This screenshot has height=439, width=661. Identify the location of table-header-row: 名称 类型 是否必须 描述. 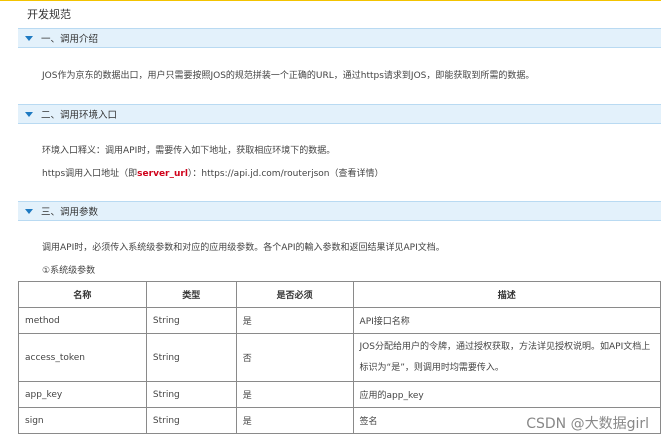
(339, 294).